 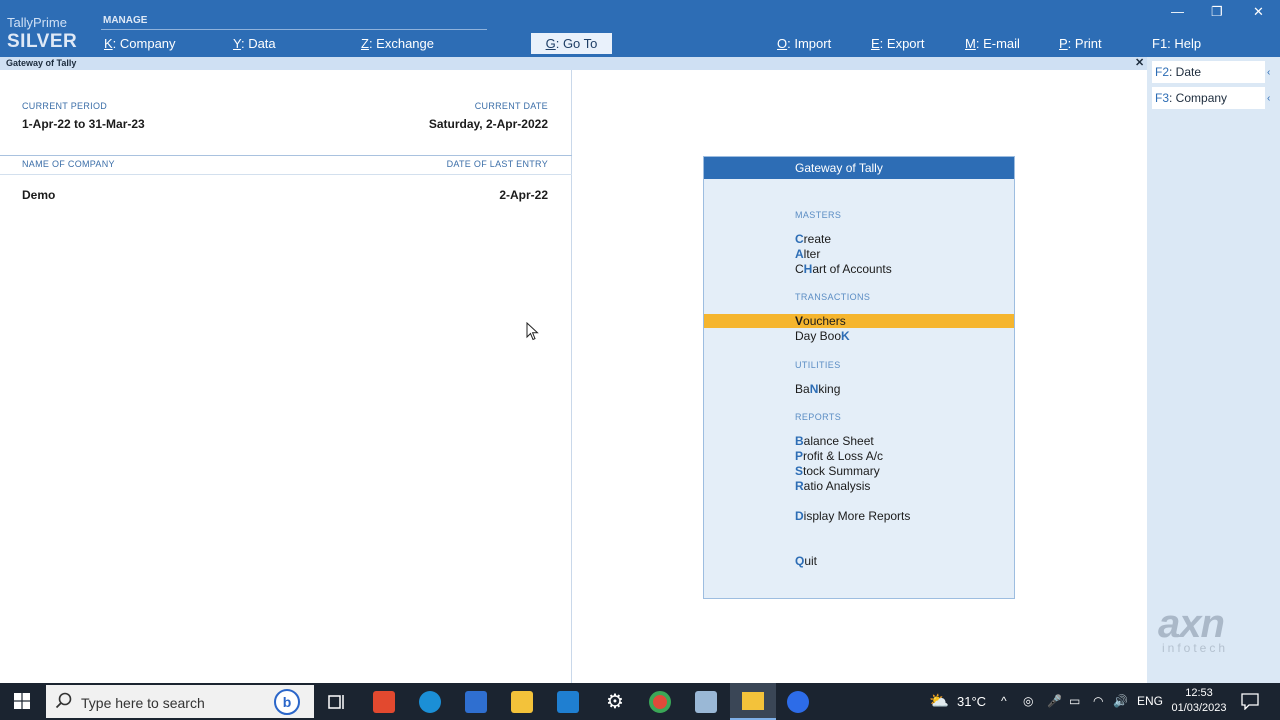 I want to click on mouse-cursor-icon, so click(x=532, y=331).